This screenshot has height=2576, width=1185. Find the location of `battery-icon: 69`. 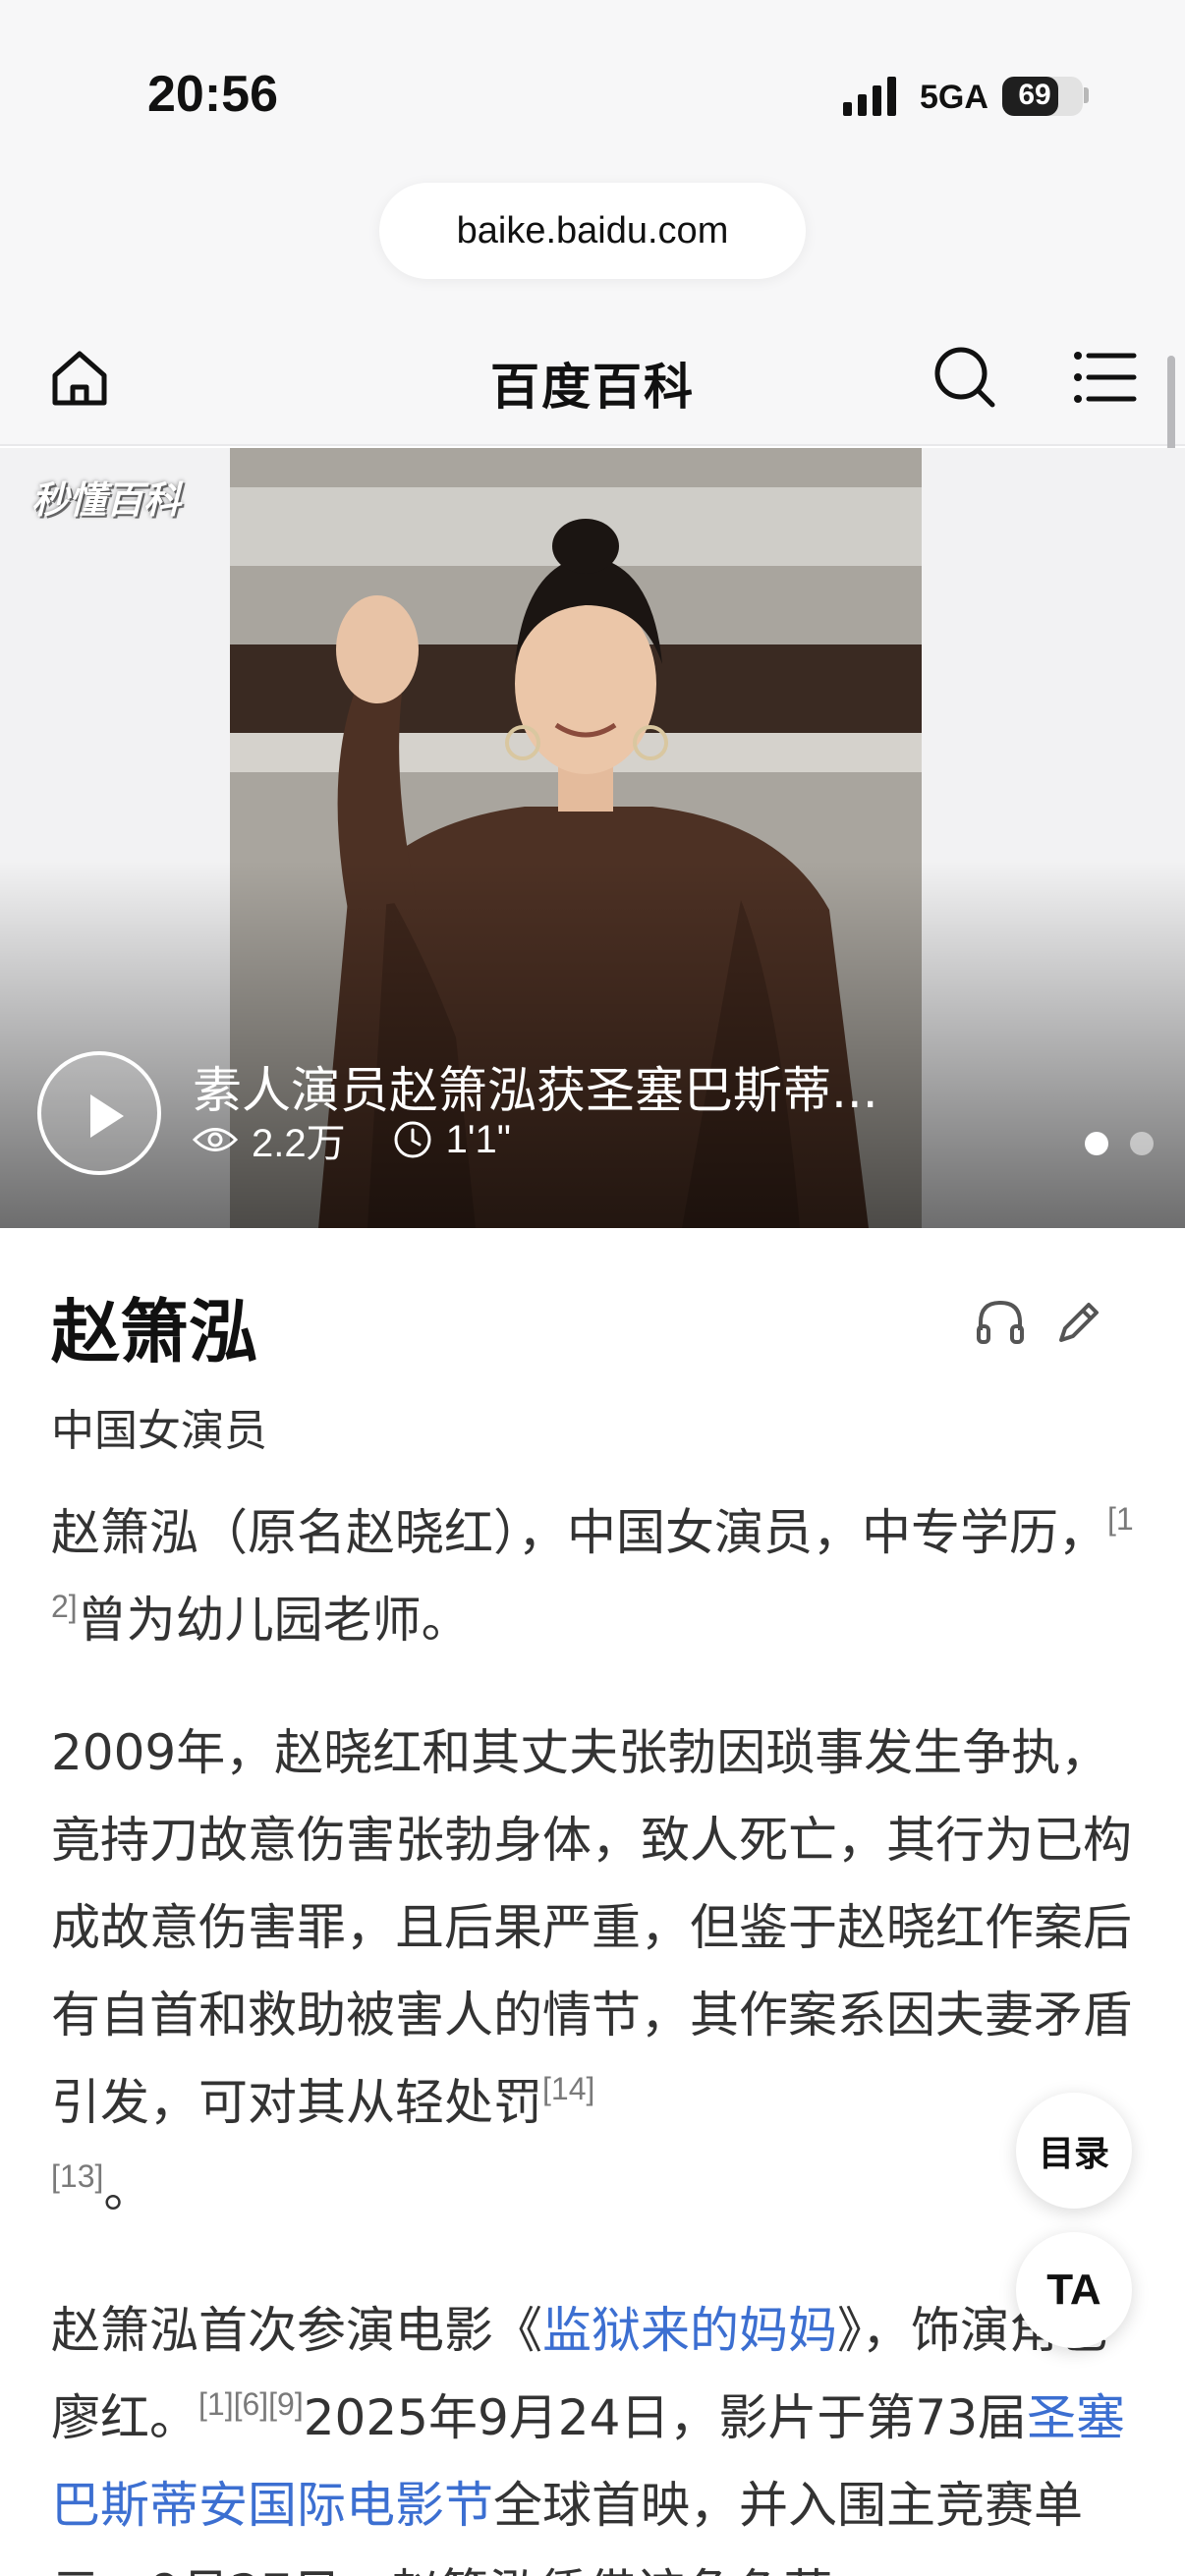

battery-icon: 69 is located at coordinates (1042, 96).